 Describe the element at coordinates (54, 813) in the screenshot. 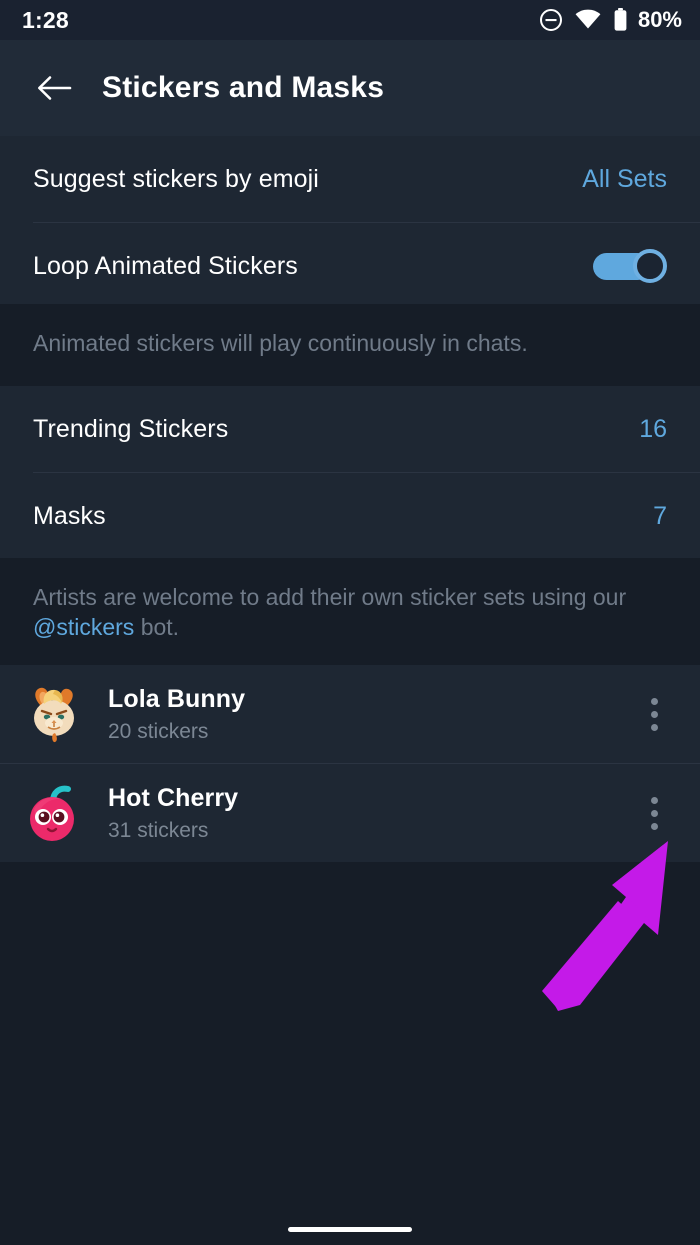

I see `cherry-face-sticker-thumb` at that location.